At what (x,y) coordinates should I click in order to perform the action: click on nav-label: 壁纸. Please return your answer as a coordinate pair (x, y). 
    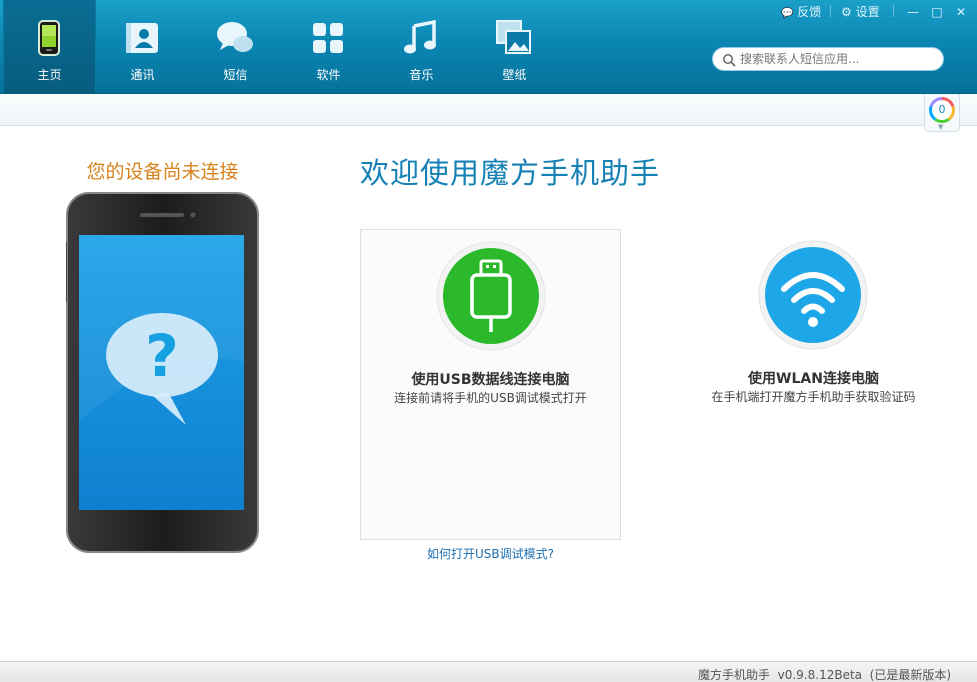
    Looking at the image, I should click on (514, 75).